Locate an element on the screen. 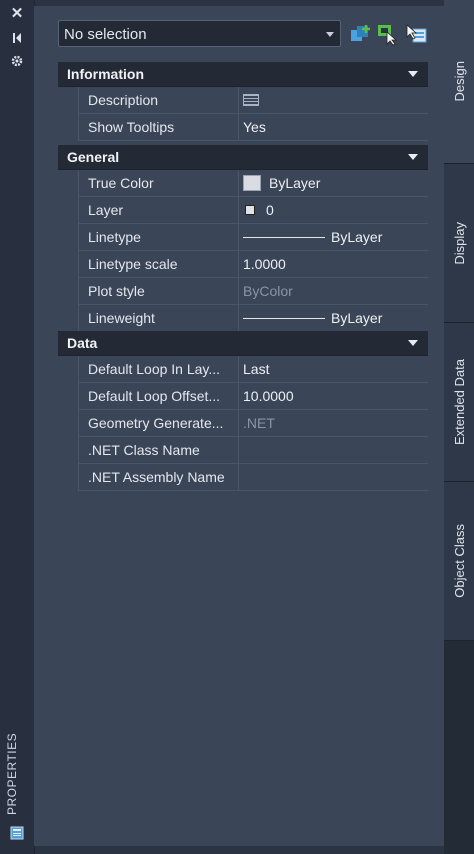 The image size is (474, 854). property-row-net-class-name: .NET Class Name is located at coordinates (253, 450).